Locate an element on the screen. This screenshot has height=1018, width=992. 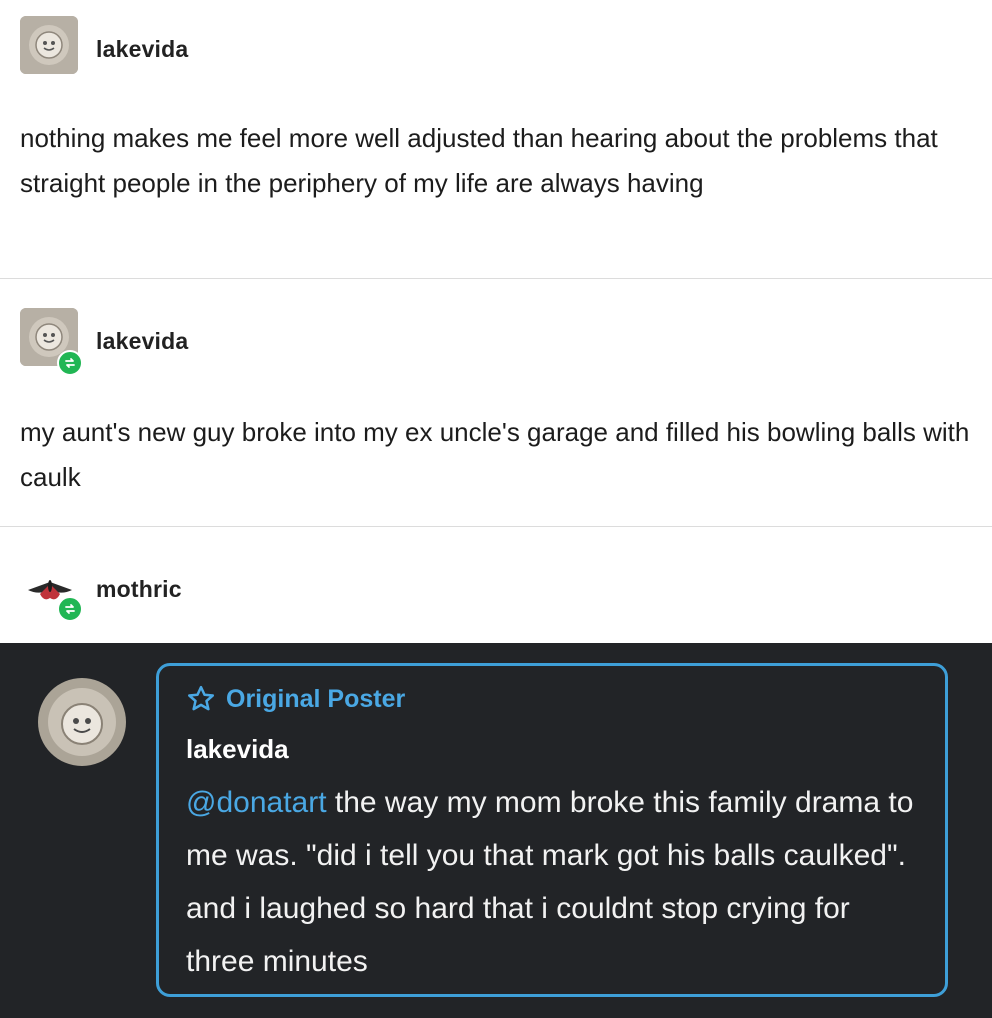
post-username: mothric is located at coordinates (139, 589).